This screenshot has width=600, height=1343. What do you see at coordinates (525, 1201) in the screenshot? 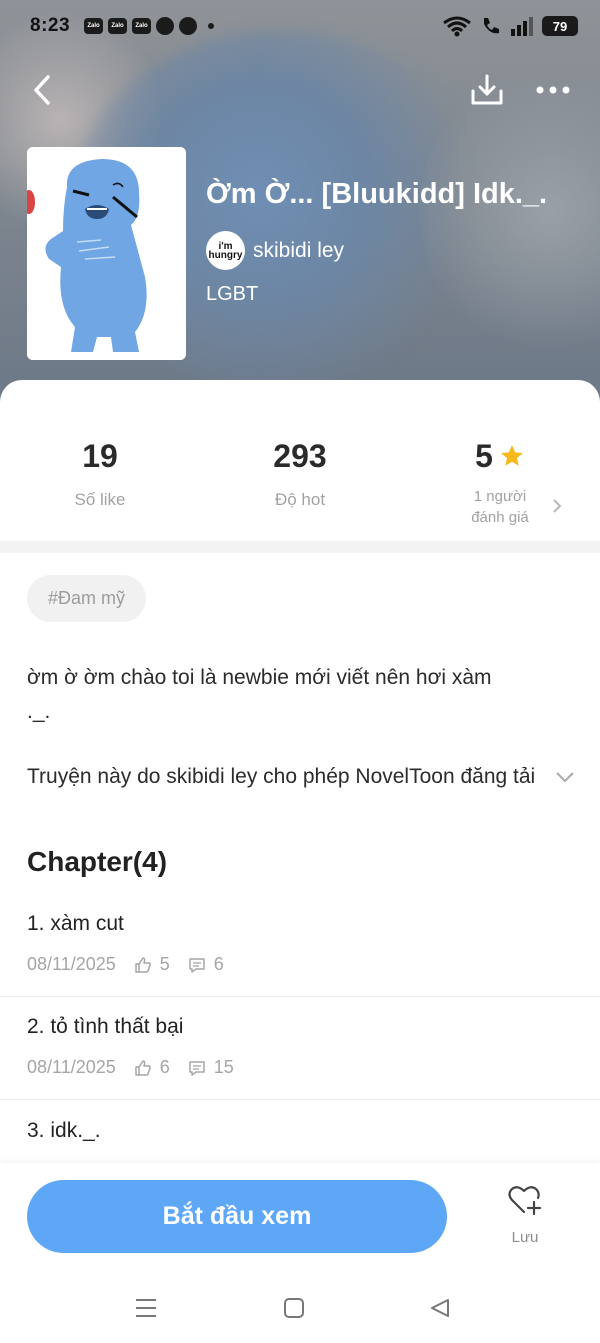
I see `heart-plus-icon` at bounding box center [525, 1201].